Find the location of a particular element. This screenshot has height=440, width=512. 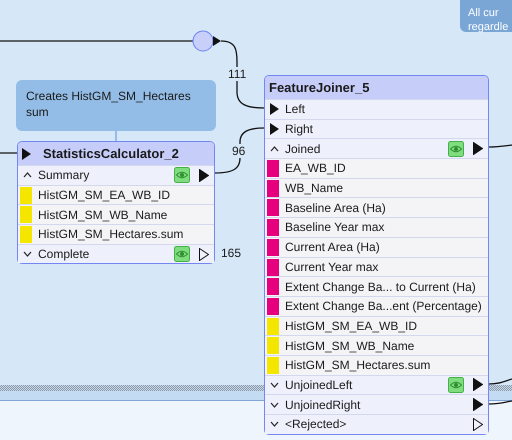

port-label: UnjoinedRight is located at coordinates (322, 405).